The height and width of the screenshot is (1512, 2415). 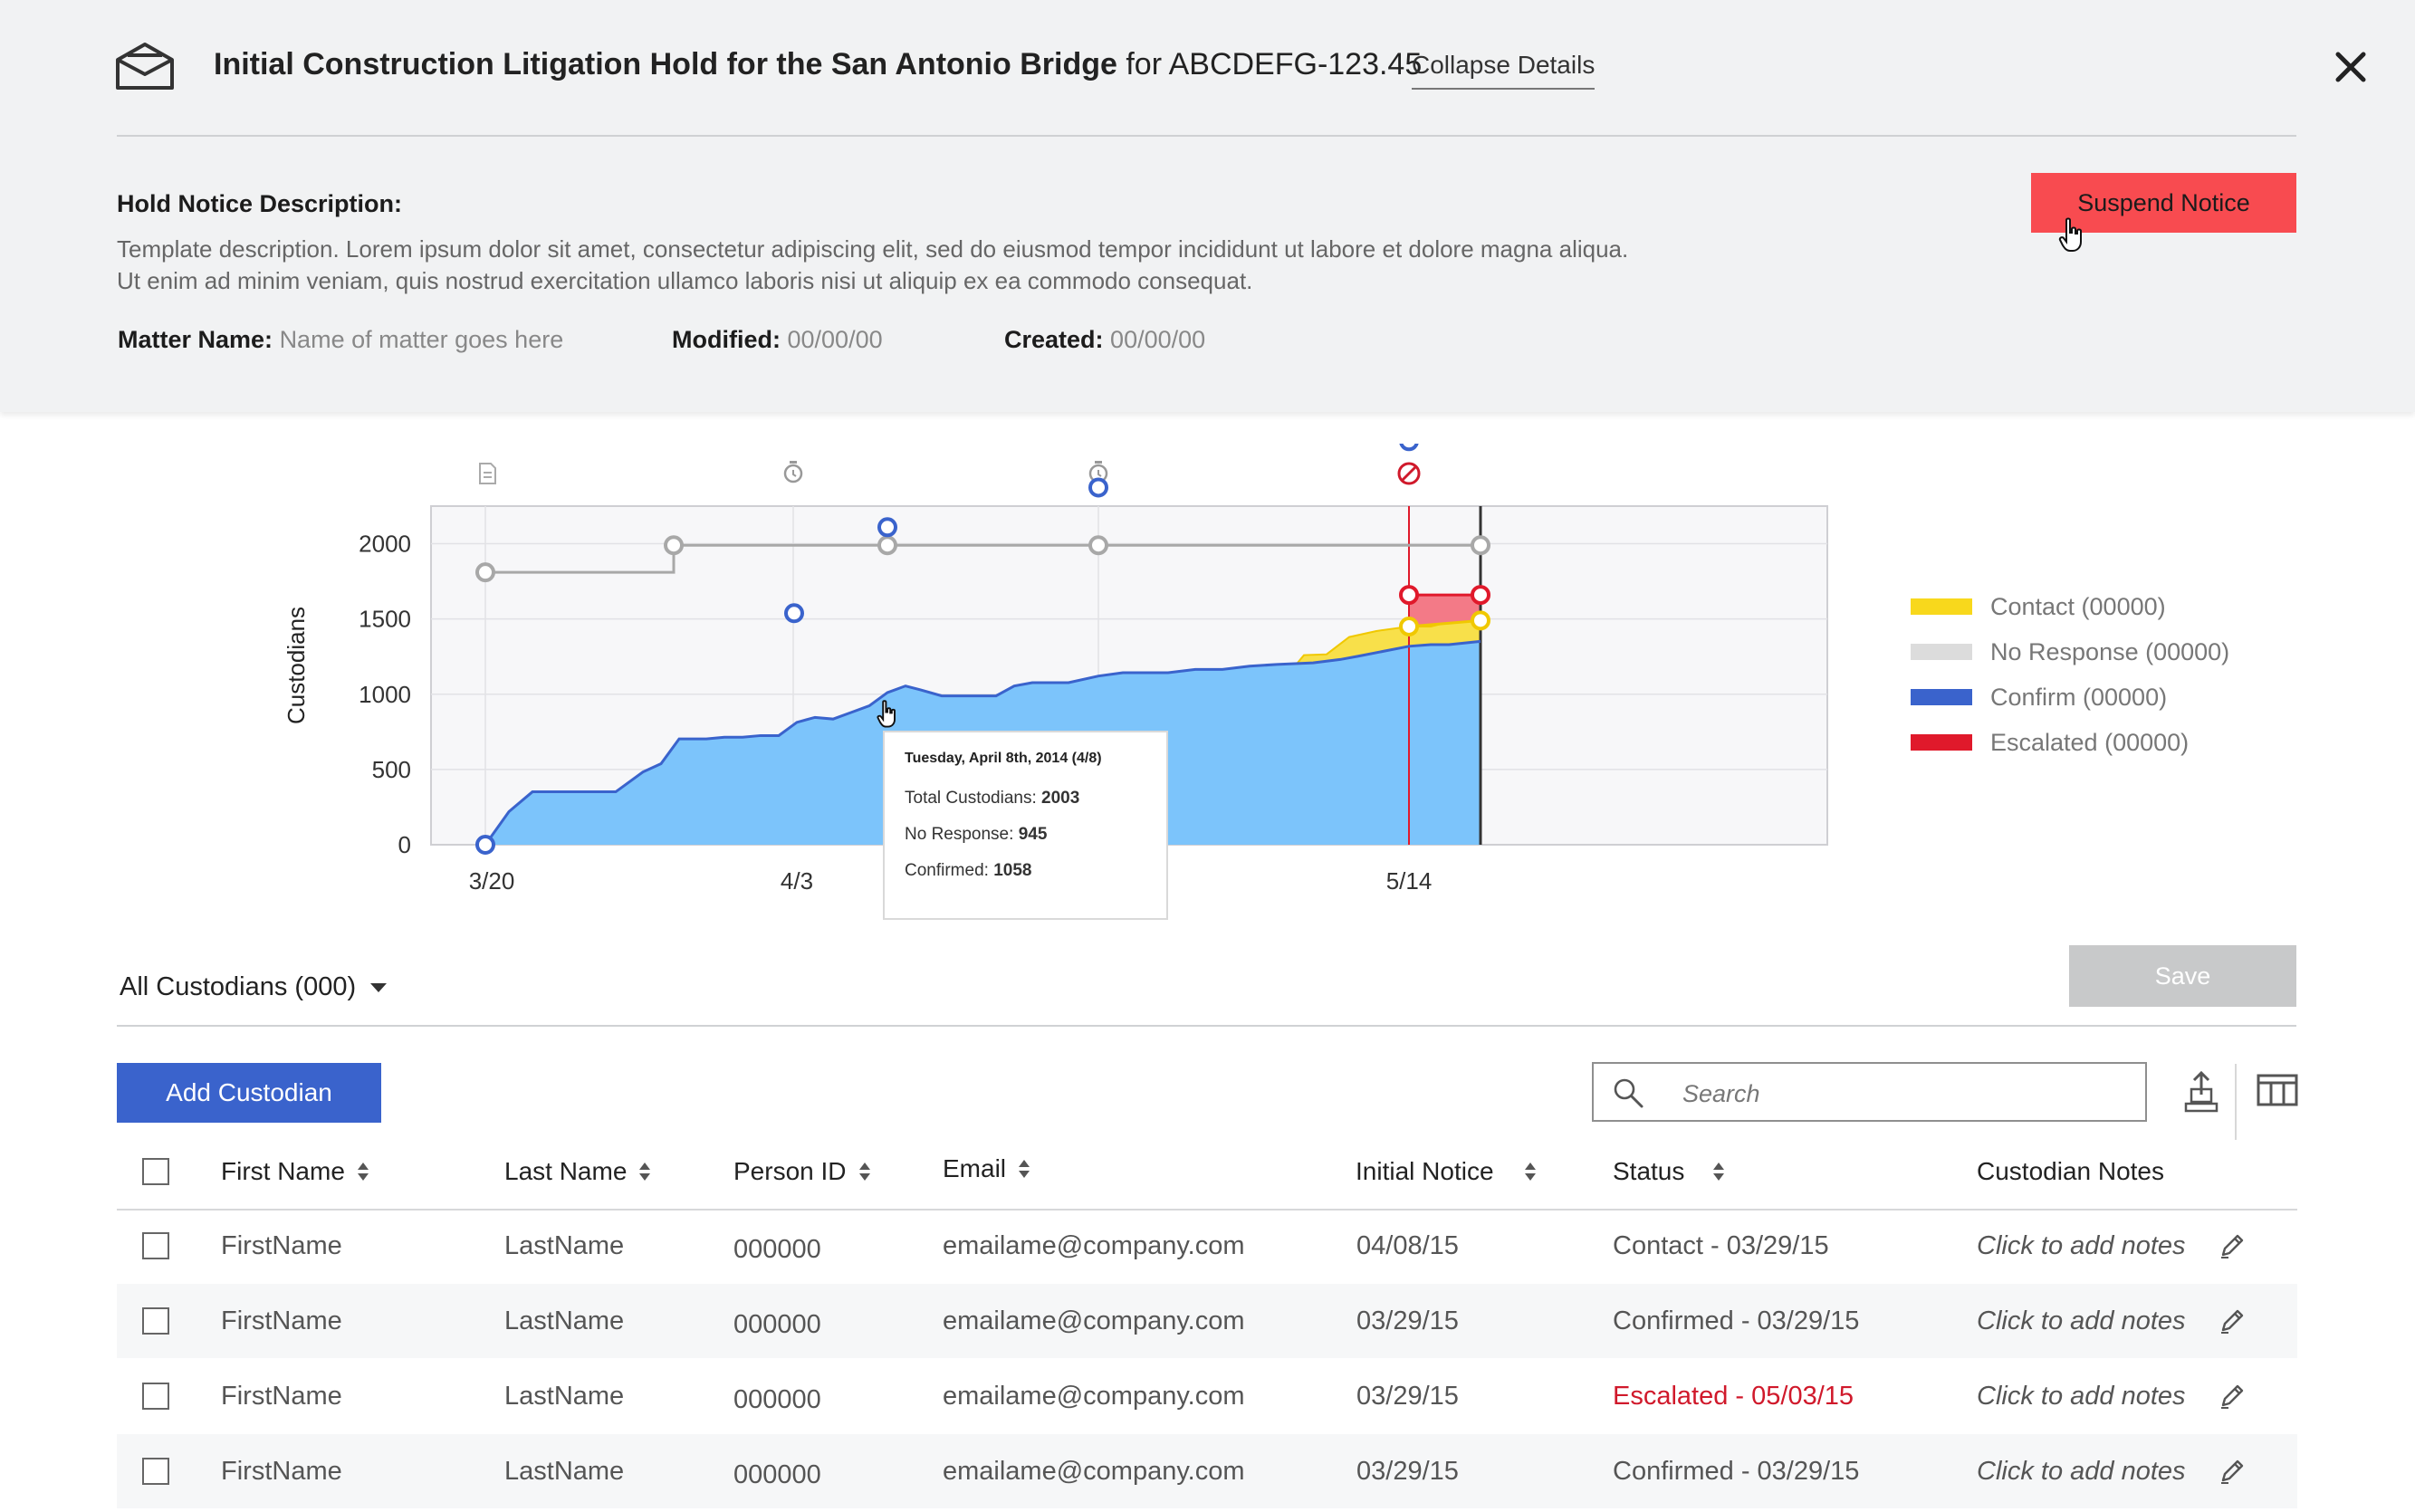 I want to click on save-button: Save, so click(x=2182, y=976).